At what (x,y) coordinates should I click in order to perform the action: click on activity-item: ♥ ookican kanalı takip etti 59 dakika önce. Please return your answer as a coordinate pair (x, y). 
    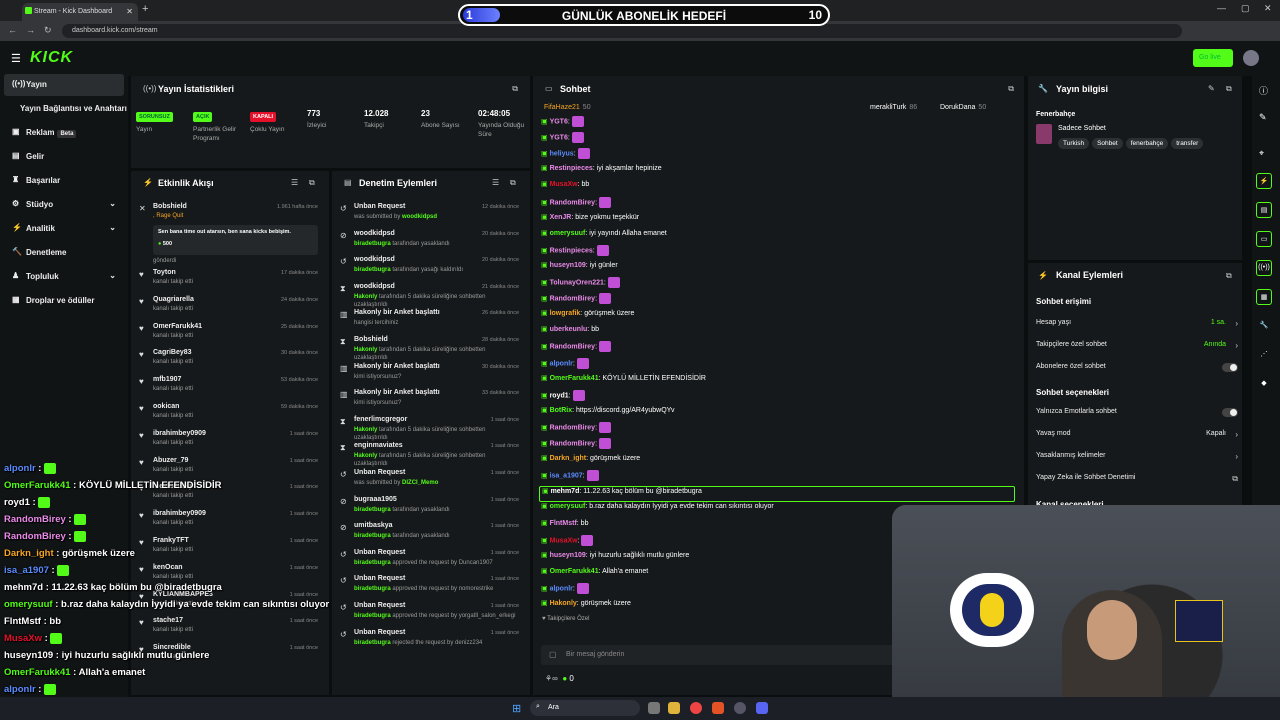
    Looking at the image, I should click on (228, 414).